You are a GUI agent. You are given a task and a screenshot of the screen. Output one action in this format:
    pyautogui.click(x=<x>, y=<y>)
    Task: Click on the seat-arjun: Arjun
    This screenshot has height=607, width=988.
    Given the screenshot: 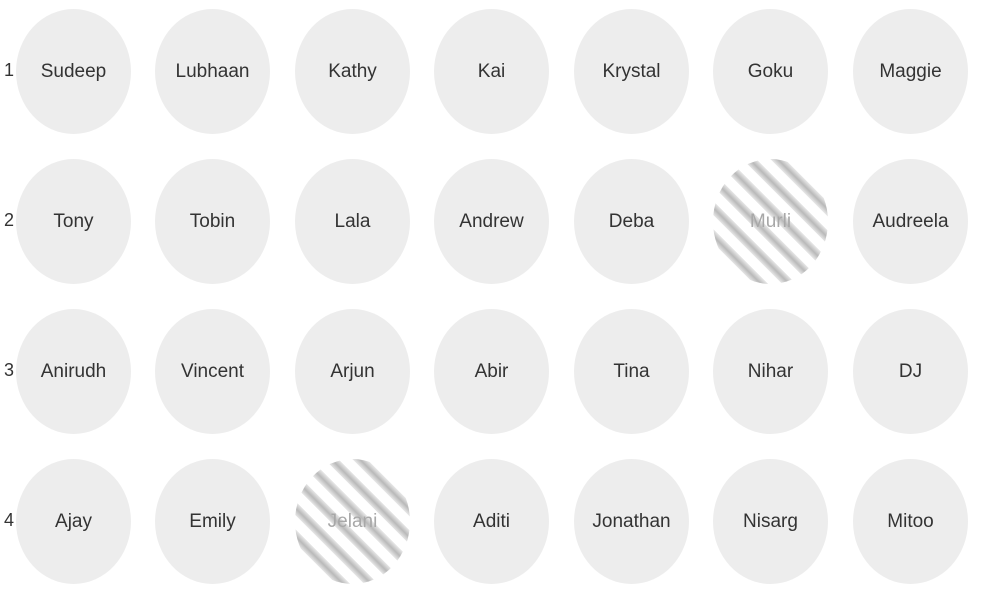 What is the action you would take?
    pyautogui.click(x=352, y=371)
    